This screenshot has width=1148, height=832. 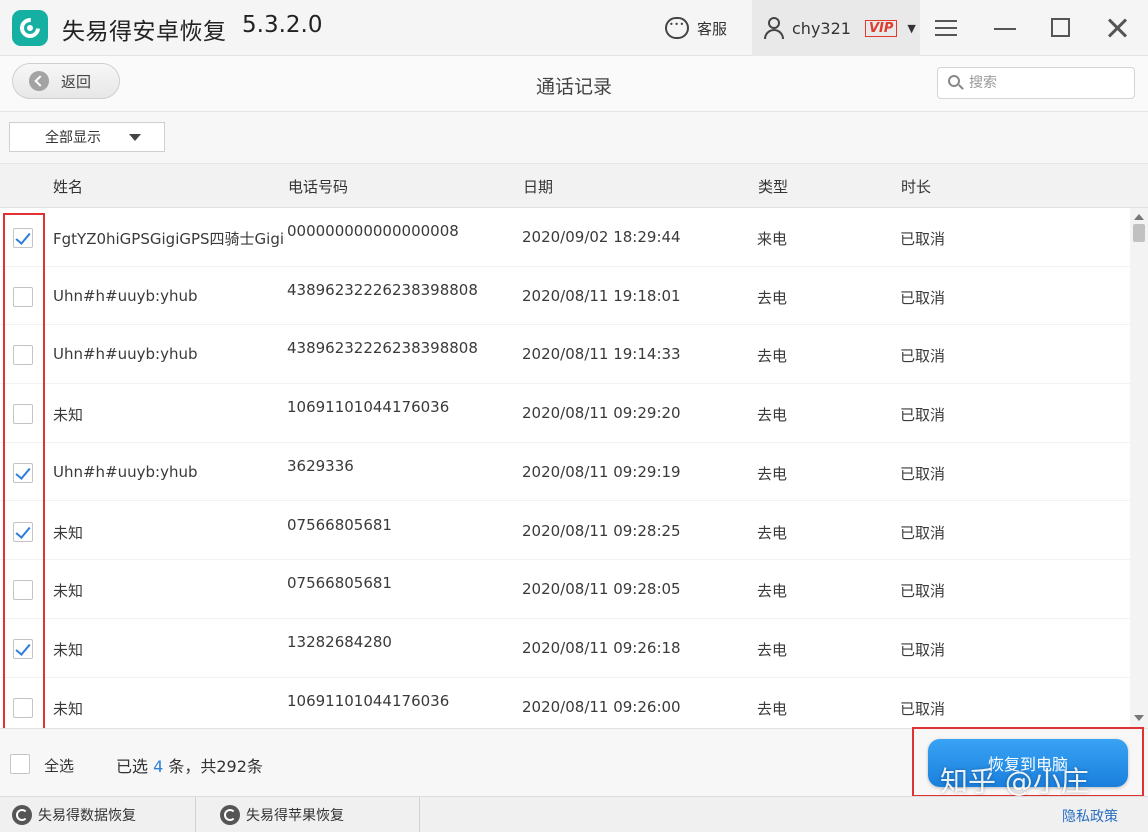 What do you see at coordinates (956, 83) in the screenshot?
I see `search-icon` at bounding box center [956, 83].